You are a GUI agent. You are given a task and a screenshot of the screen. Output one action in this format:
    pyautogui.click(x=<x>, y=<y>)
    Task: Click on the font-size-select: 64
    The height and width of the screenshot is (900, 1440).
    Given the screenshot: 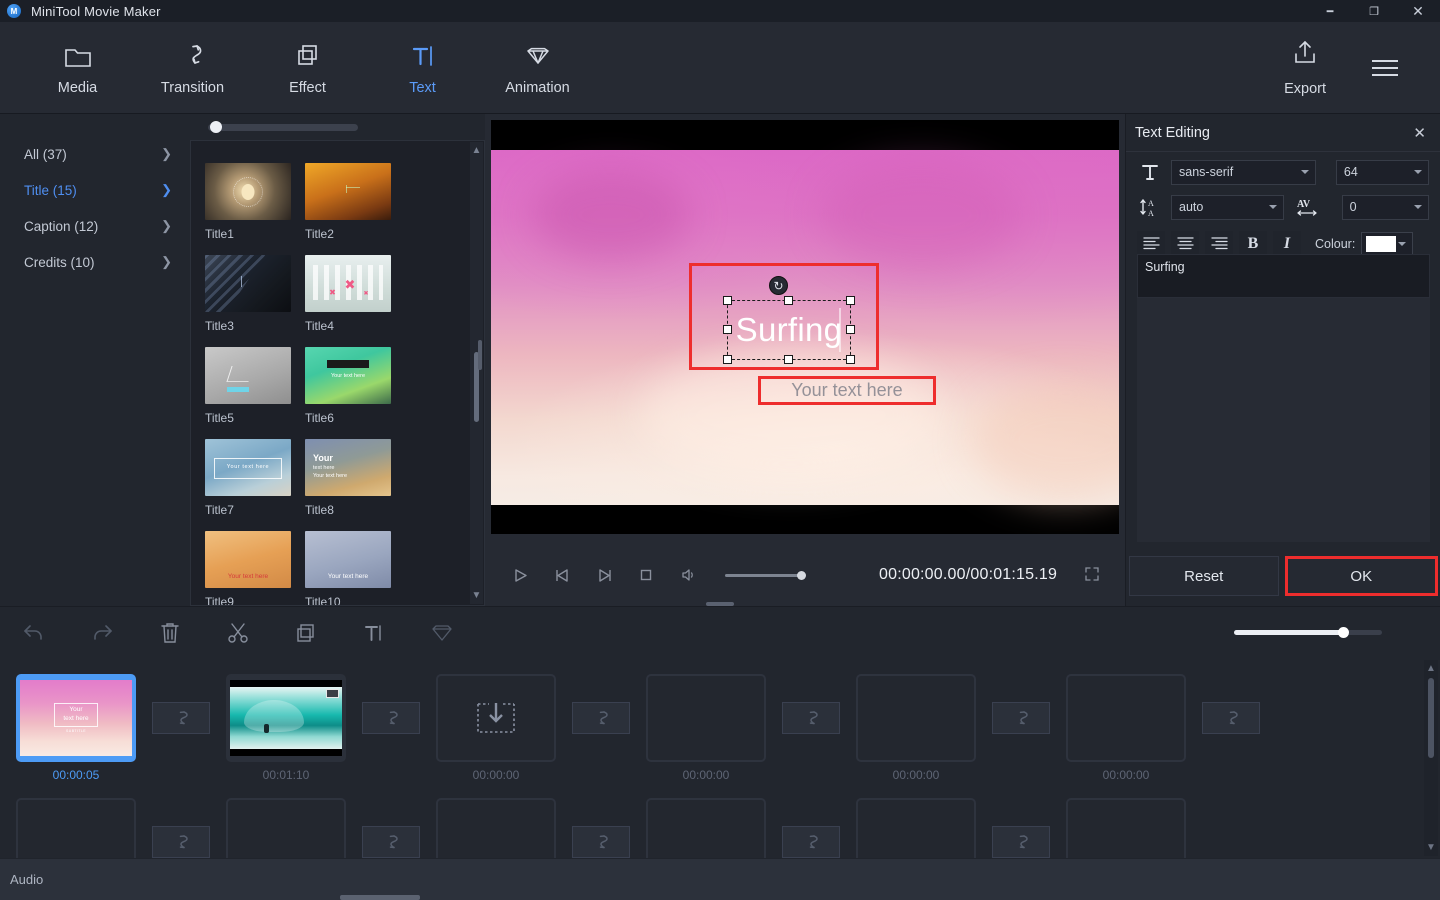 What is the action you would take?
    pyautogui.click(x=1382, y=172)
    